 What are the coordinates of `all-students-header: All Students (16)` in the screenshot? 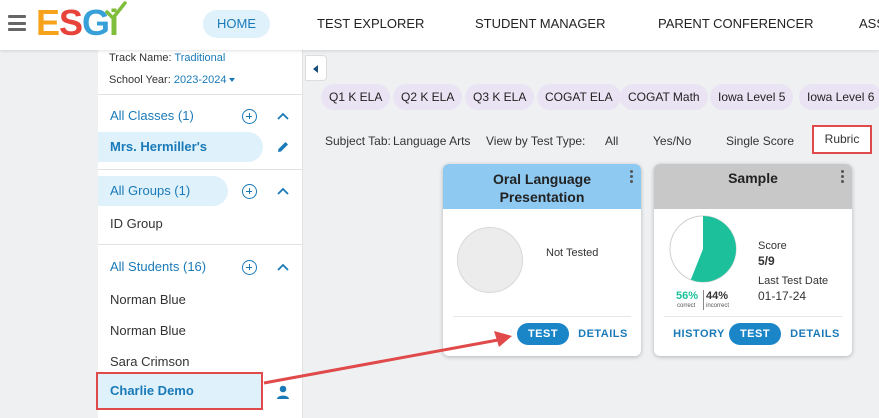 It's located at (152, 267).